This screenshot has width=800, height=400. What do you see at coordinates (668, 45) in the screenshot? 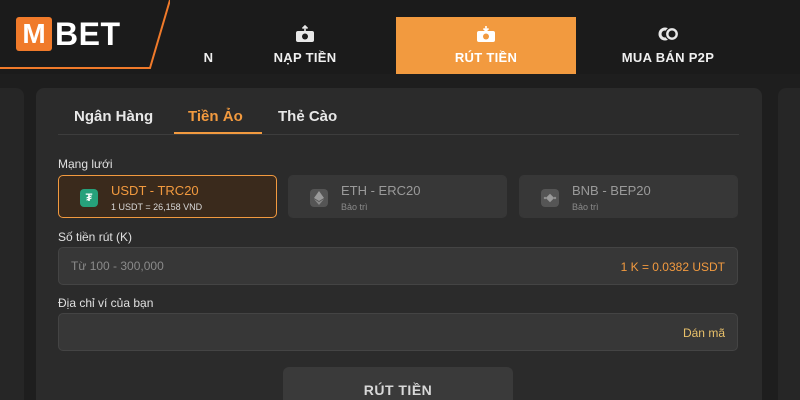
I see `nav-tab-p2p: MUA BÁN P2P` at bounding box center [668, 45].